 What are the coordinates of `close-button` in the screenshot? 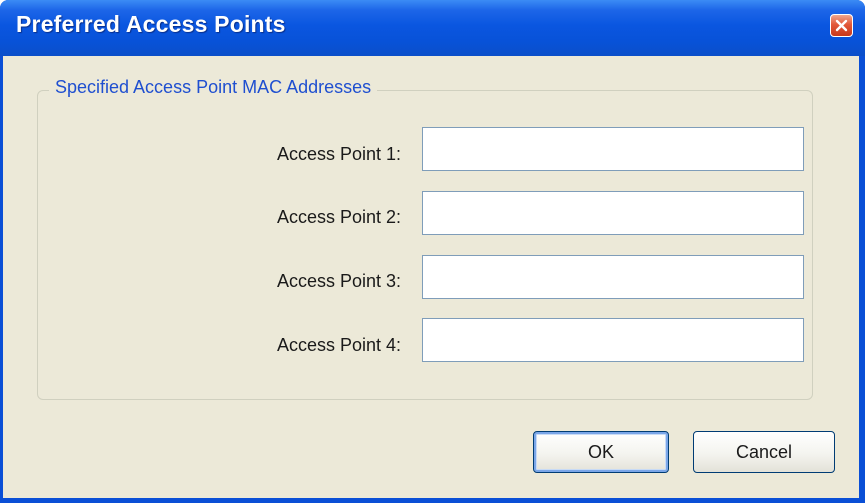 It's located at (841, 25).